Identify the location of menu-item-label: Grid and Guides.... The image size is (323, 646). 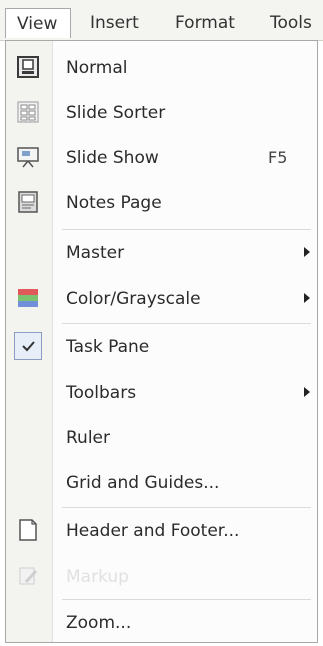
(143, 483).